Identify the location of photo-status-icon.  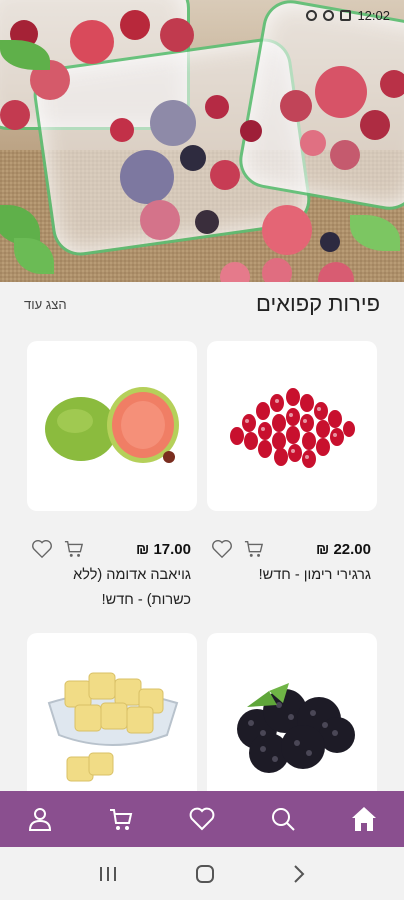
(346, 15).